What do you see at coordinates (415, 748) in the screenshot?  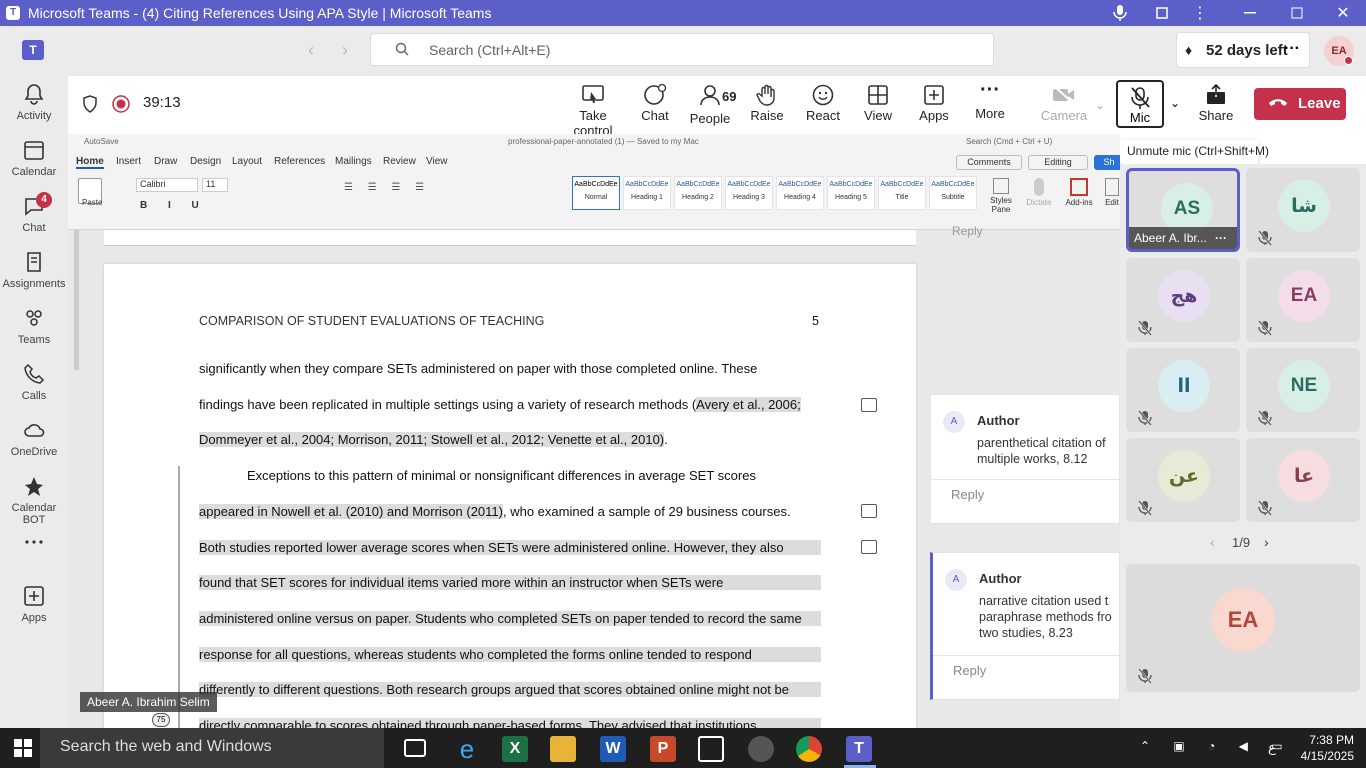 I see `task-view-icon` at bounding box center [415, 748].